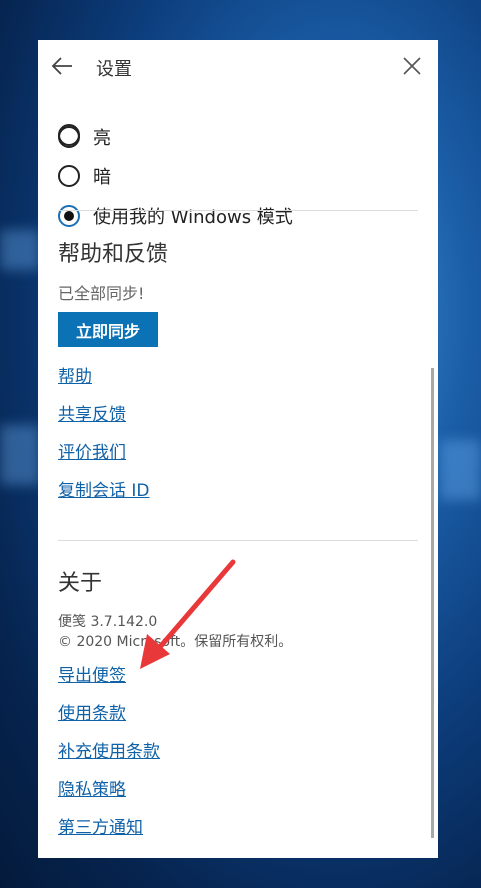 Image resolution: width=481 pixels, height=888 pixels. What do you see at coordinates (84, 176) in the screenshot?
I see `theme-option-dark: 暗` at bounding box center [84, 176].